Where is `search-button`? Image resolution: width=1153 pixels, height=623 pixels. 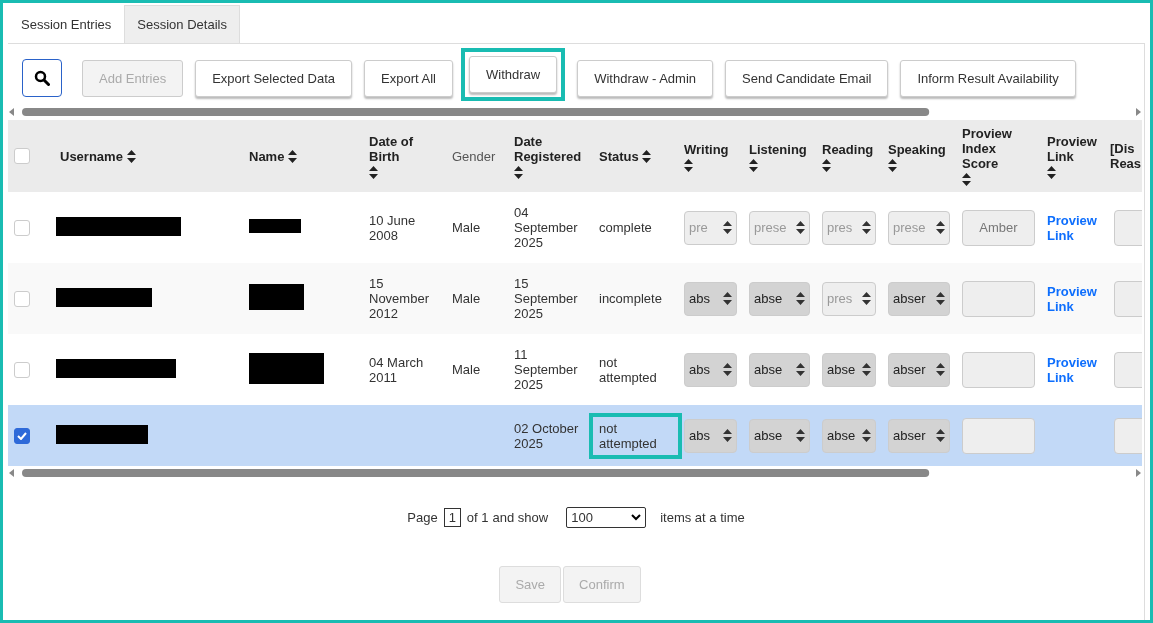
search-button is located at coordinates (42, 78).